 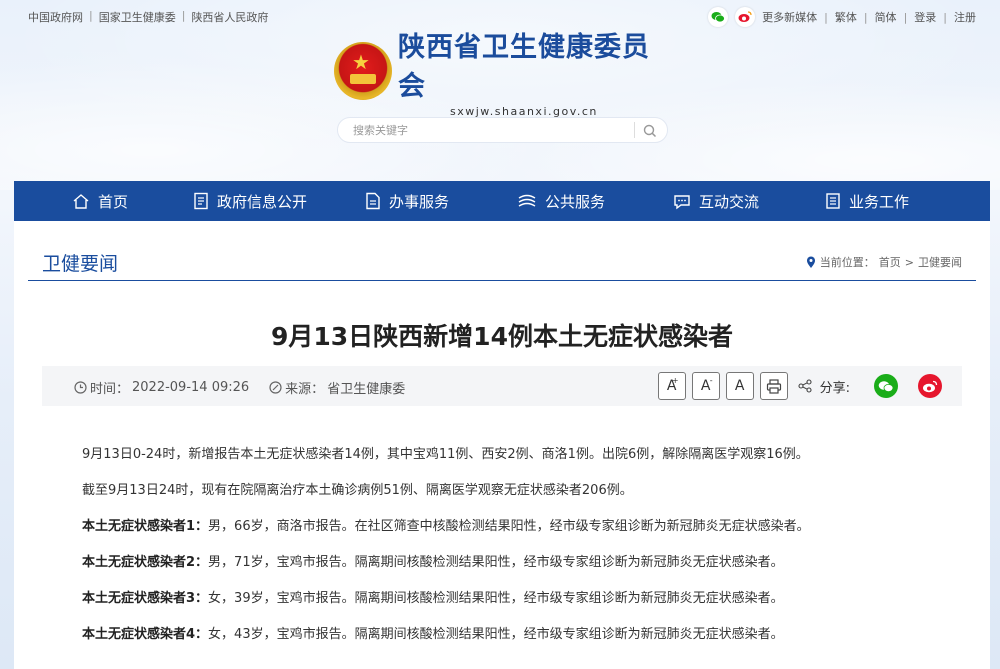 I want to click on search-box, so click(x=502, y=130).